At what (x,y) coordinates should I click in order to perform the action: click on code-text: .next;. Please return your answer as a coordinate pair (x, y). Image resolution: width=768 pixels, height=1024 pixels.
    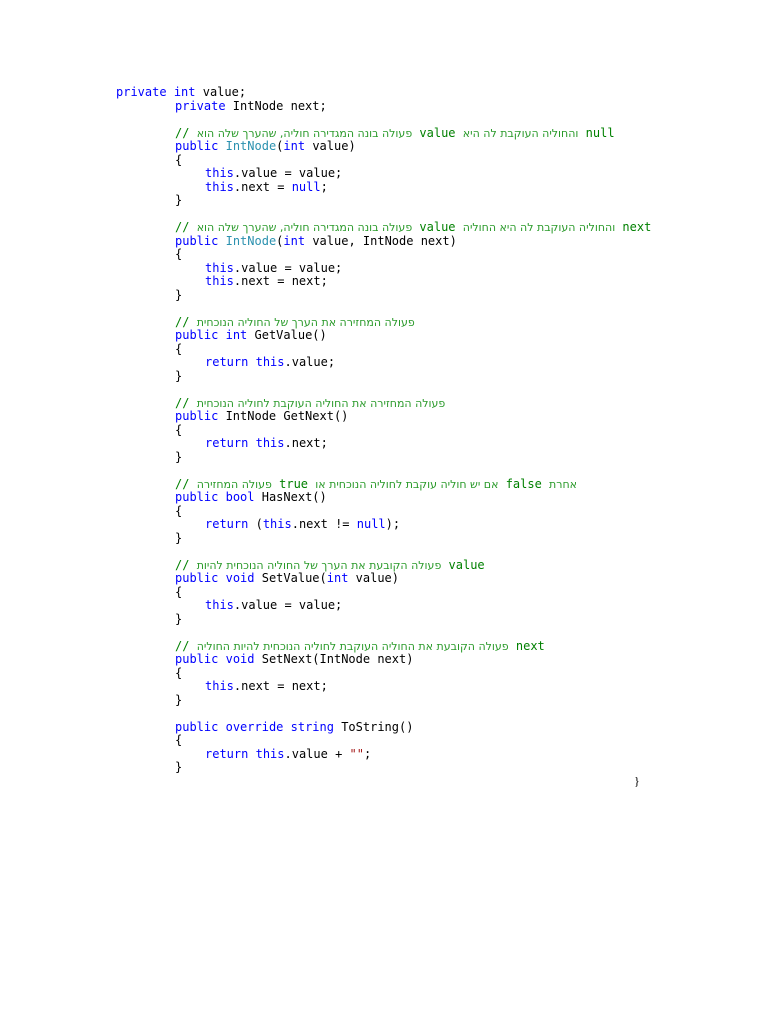
    Looking at the image, I should click on (306, 443).